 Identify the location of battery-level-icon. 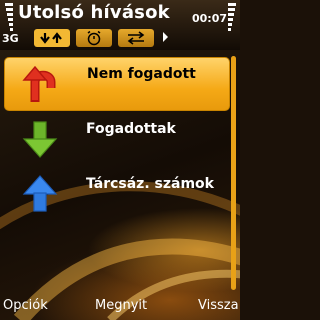
(232, 17).